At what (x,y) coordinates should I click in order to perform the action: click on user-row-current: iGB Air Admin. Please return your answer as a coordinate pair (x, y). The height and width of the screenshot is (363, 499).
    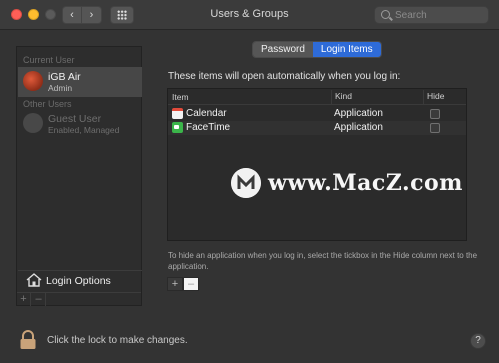
    Looking at the image, I should click on (80, 82).